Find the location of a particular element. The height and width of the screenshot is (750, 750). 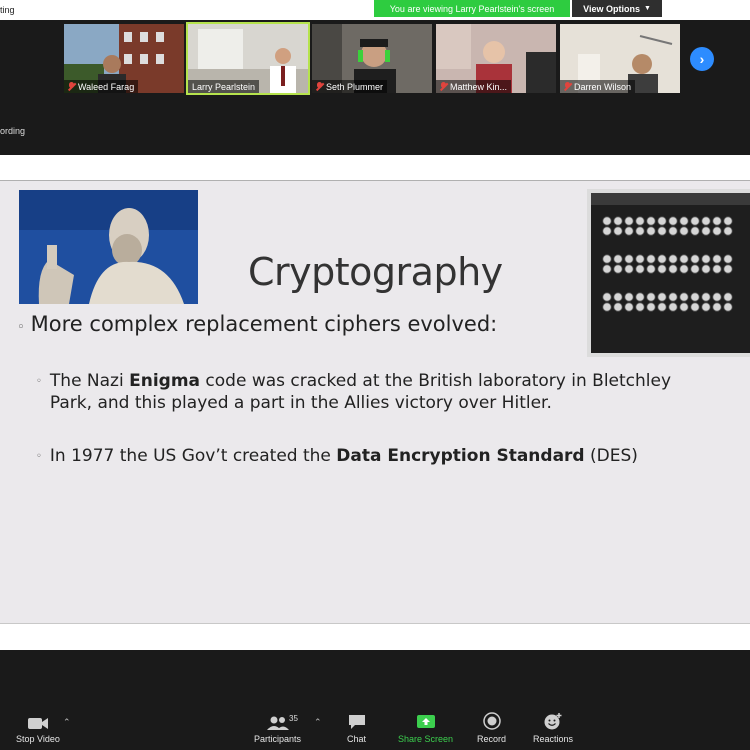

participant-name: Darren Wilson is located at coordinates (603, 86).